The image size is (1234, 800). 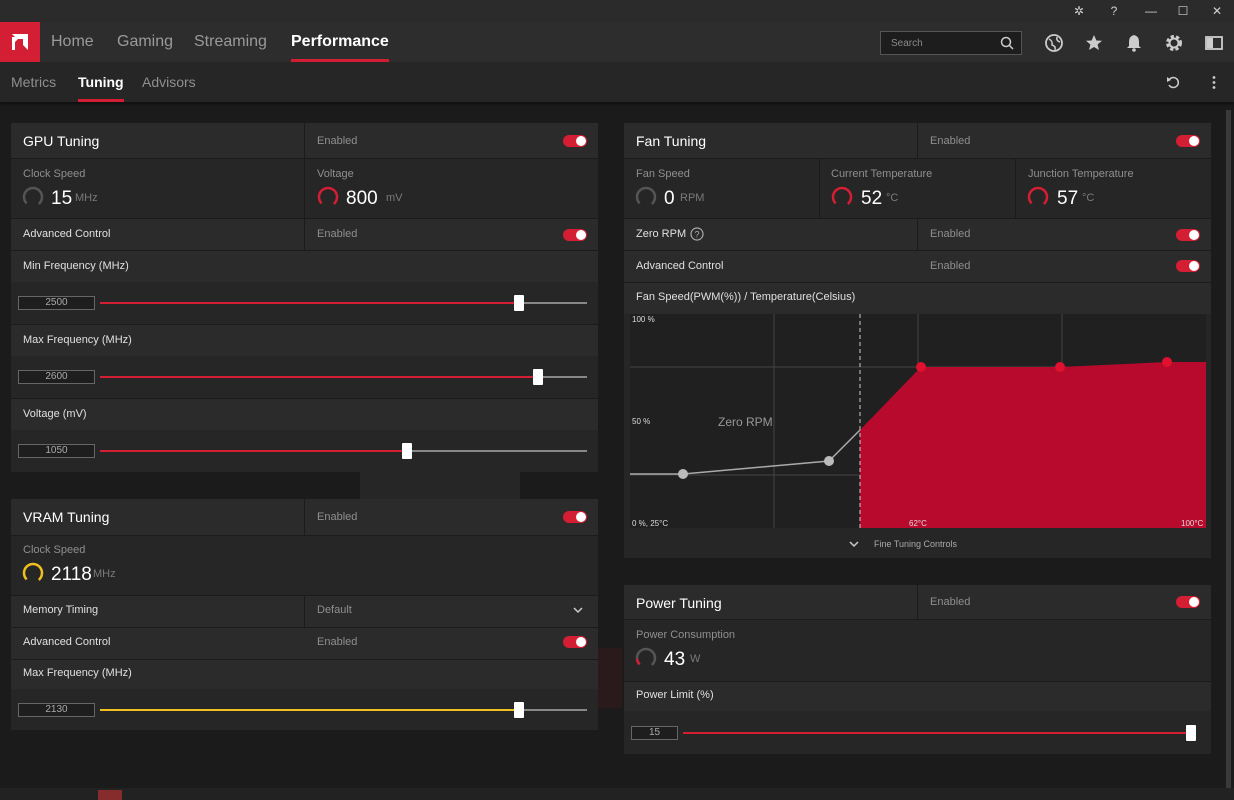 What do you see at coordinates (72, 42) in the screenshot?
I see `nav-tab-home: Home` at bounding box center [72, 42].